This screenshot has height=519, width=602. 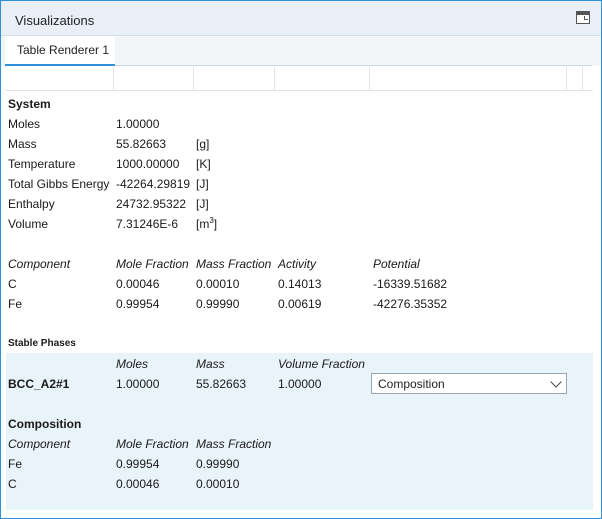 I want to click on system-unit-mass: [g], so click(x=203, y=144).